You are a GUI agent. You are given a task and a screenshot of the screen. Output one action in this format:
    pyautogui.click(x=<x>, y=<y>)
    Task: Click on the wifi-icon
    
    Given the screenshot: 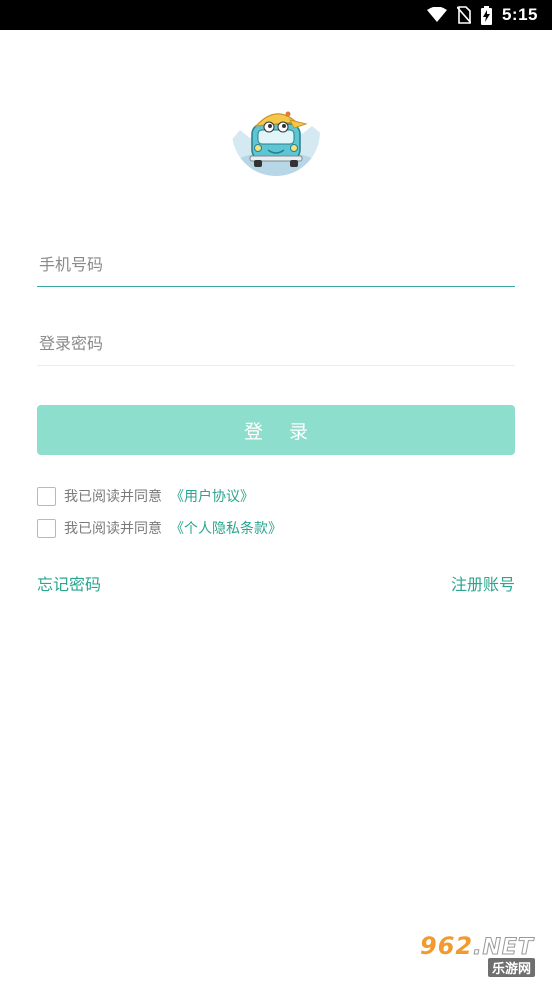 What is the action you would take?
    pyautogui.click(x=436, y=15)
    